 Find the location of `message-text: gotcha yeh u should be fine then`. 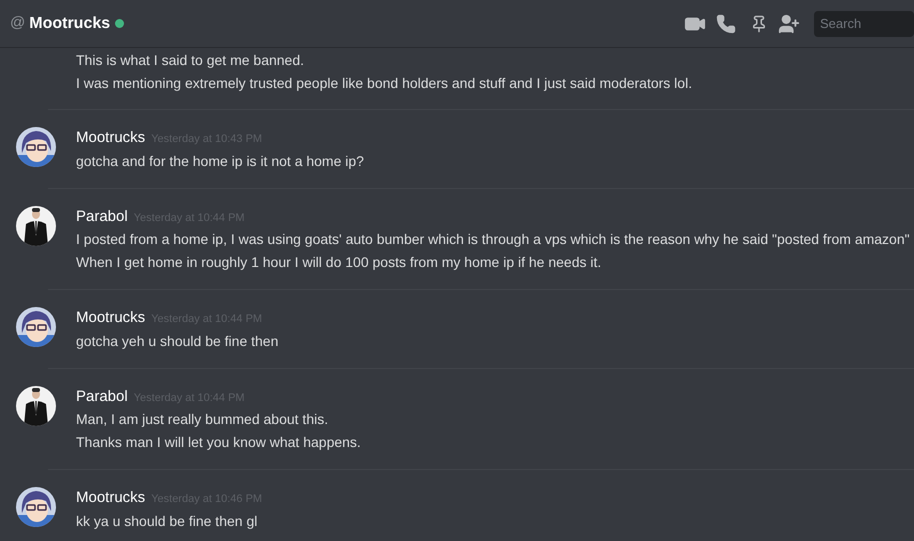

message-text: gotcha yeh u should be fine then is located at coordinates (177, 341).